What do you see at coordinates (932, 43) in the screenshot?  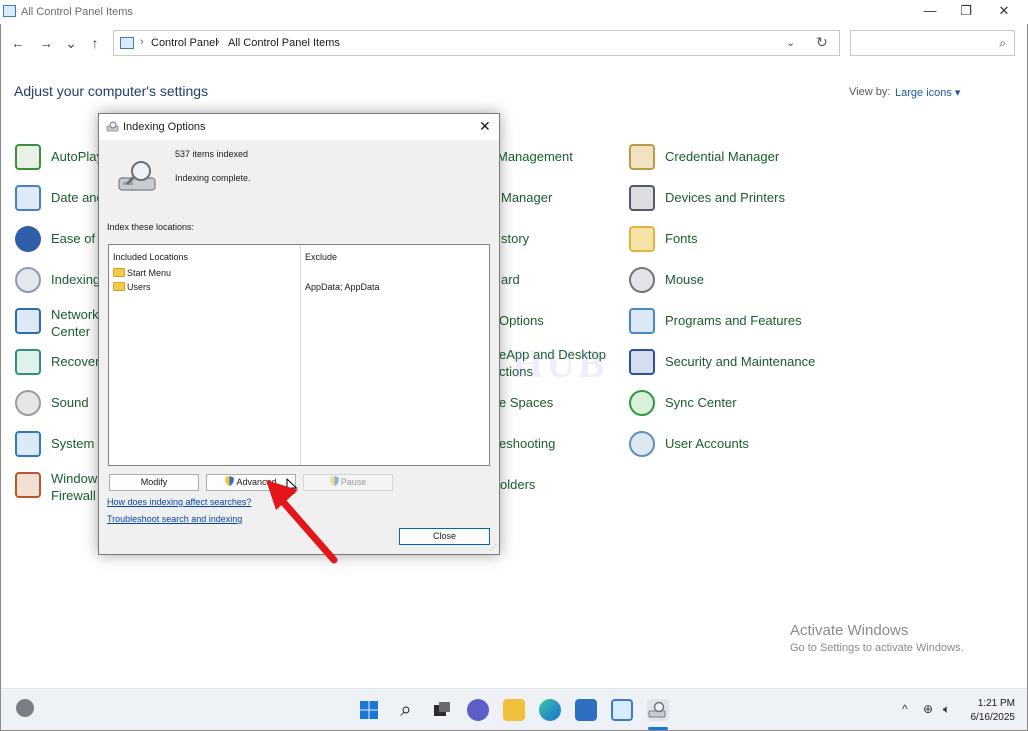 I see `search-input: ⌕` at bounding box center [932, 43].